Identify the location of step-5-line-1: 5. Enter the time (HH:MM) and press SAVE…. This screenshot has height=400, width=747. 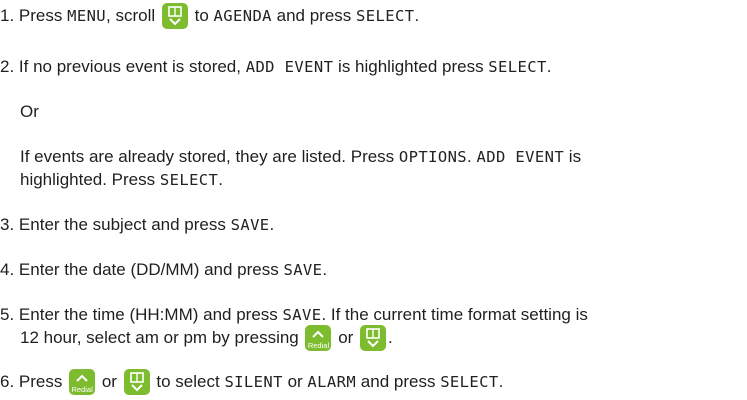
(294, 315).